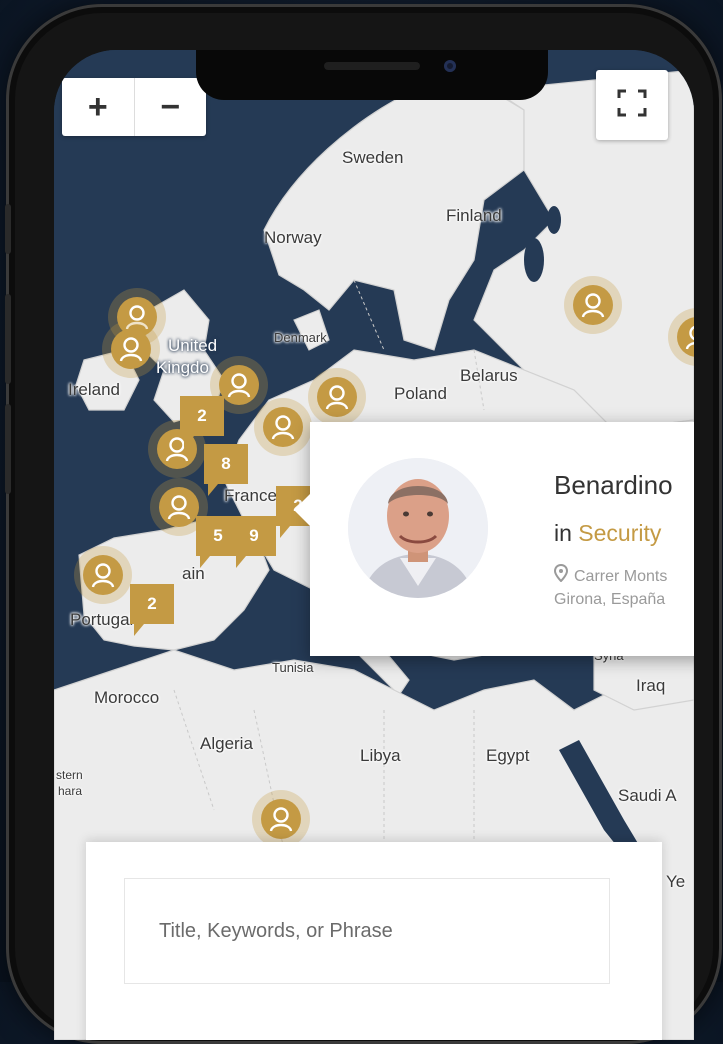  I want to click on map-label-sweden: Sweden, so click(373, 157).